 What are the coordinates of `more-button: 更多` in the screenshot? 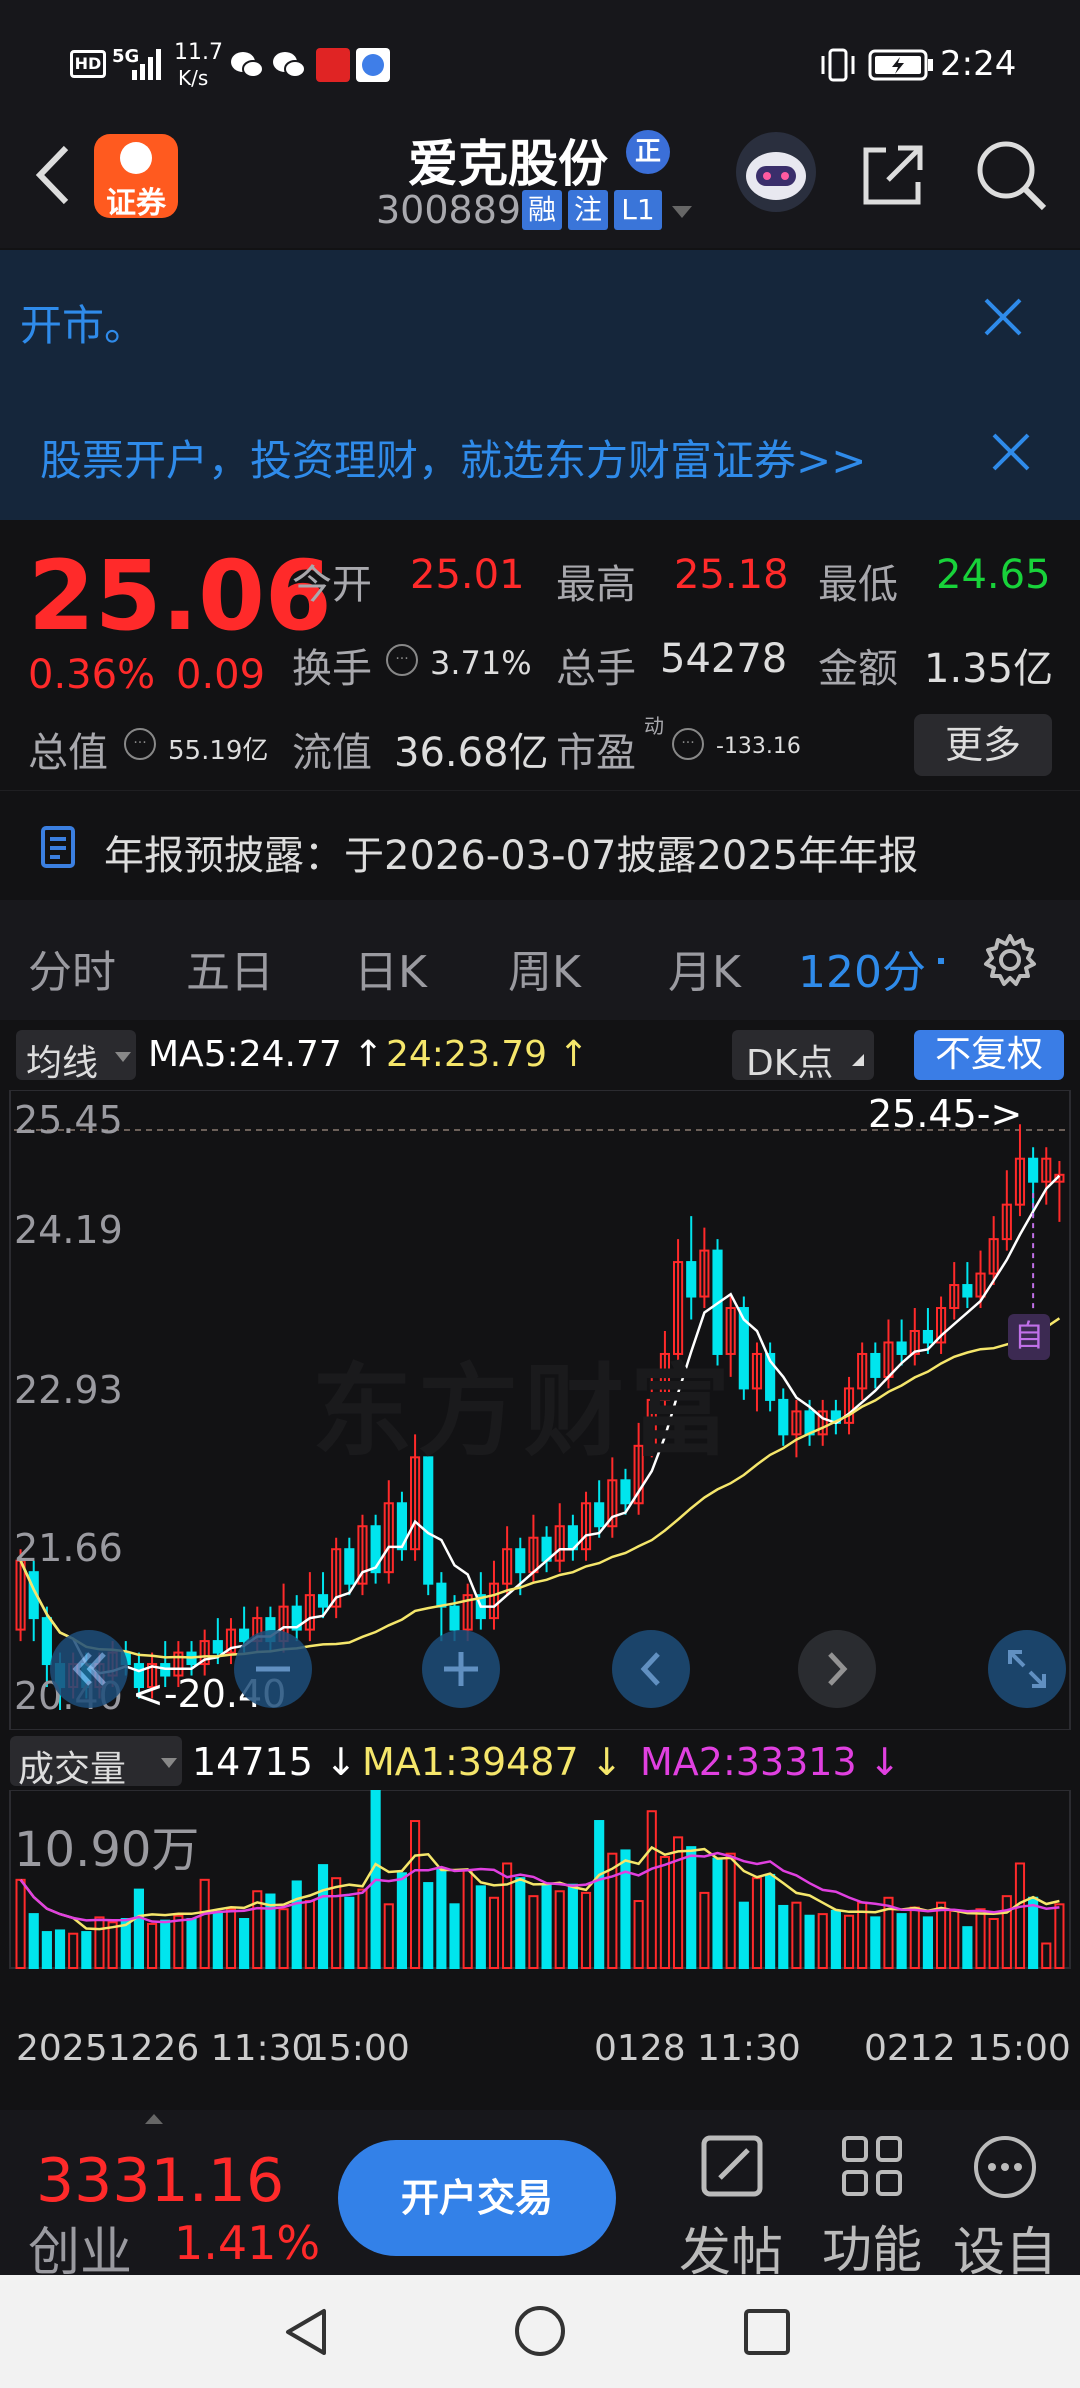 It's located at (983, 745).